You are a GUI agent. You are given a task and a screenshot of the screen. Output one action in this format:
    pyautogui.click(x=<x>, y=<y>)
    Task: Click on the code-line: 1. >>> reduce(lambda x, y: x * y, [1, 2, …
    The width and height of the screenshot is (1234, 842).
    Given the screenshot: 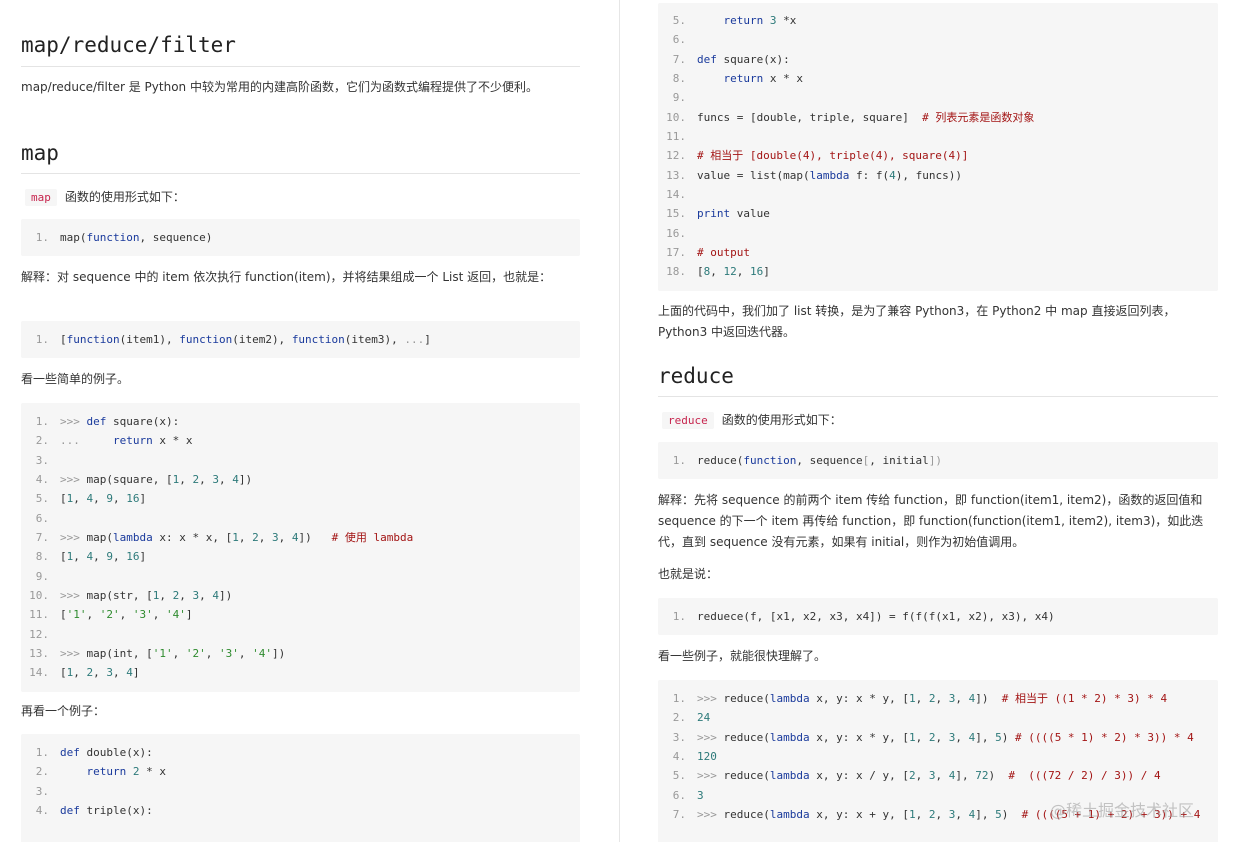 What is the action you would take?
    pyautogui.click(x=938, y=698)
    